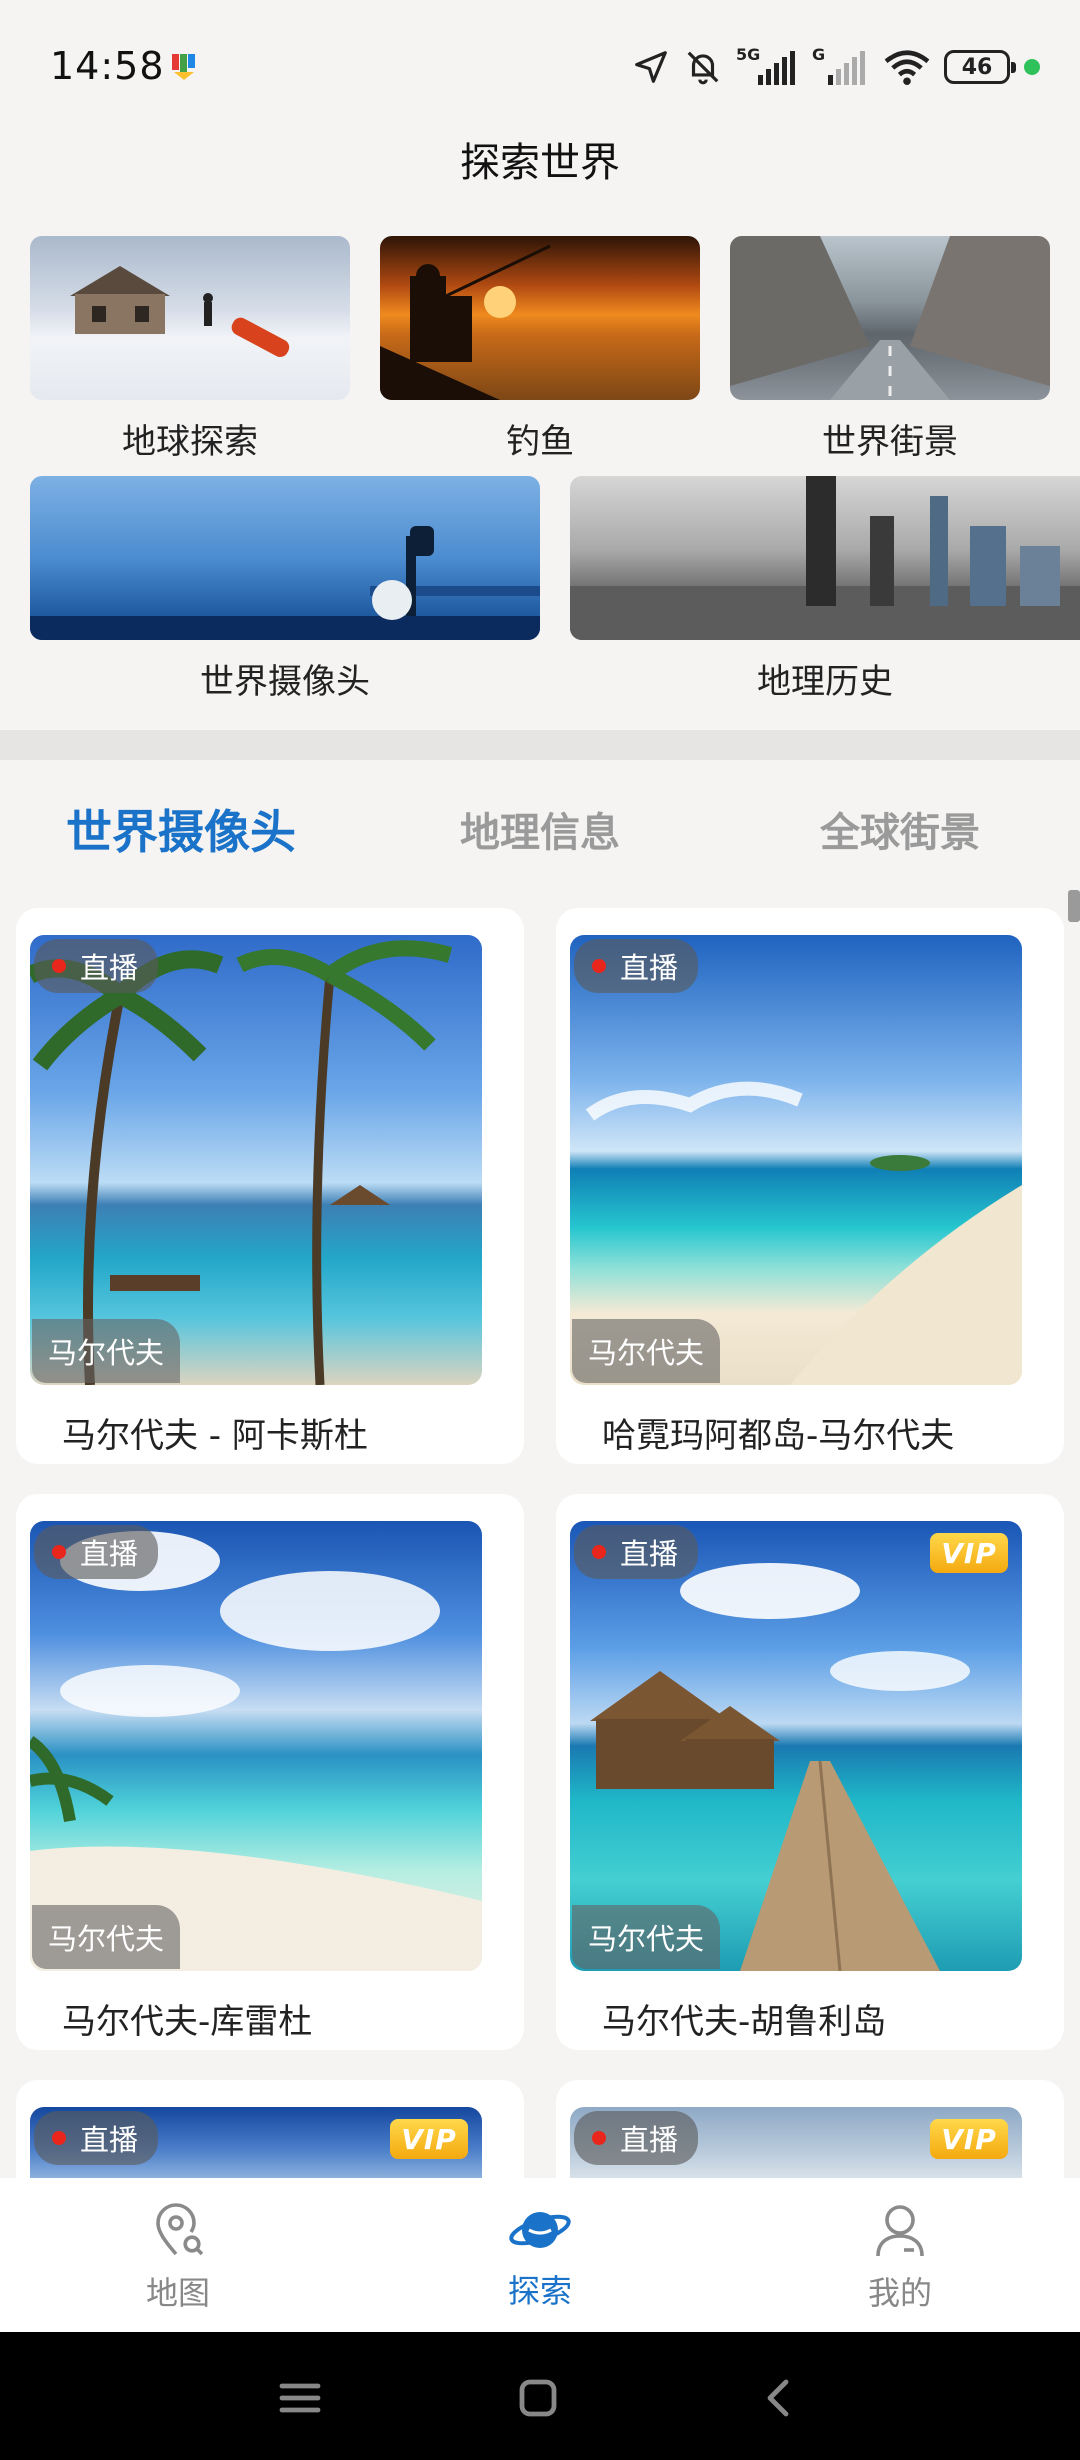 The image size is (1080, 2460). What do you see at coordinates (899, 2293) in the screenshot?
I see `nav-label: 我的` at bounding box center [899, 2293].